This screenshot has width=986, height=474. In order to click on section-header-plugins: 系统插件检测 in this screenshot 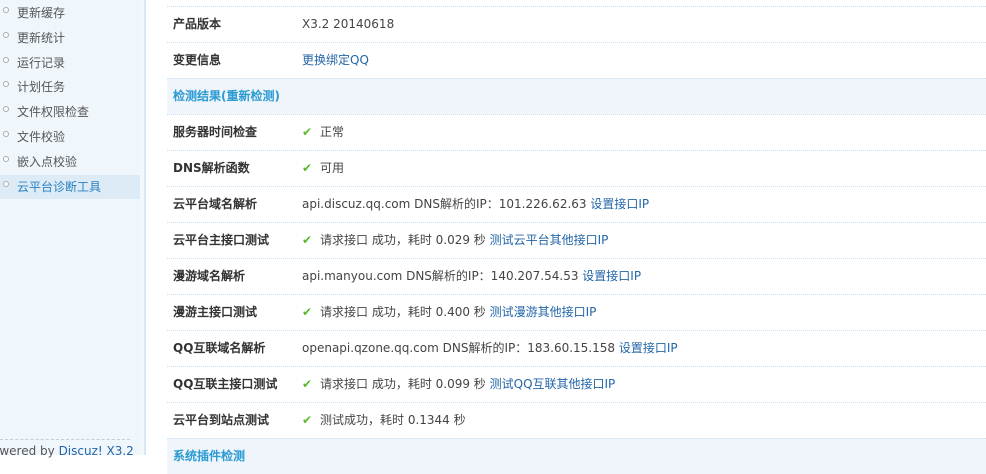, I will do `click(576, 456)`.